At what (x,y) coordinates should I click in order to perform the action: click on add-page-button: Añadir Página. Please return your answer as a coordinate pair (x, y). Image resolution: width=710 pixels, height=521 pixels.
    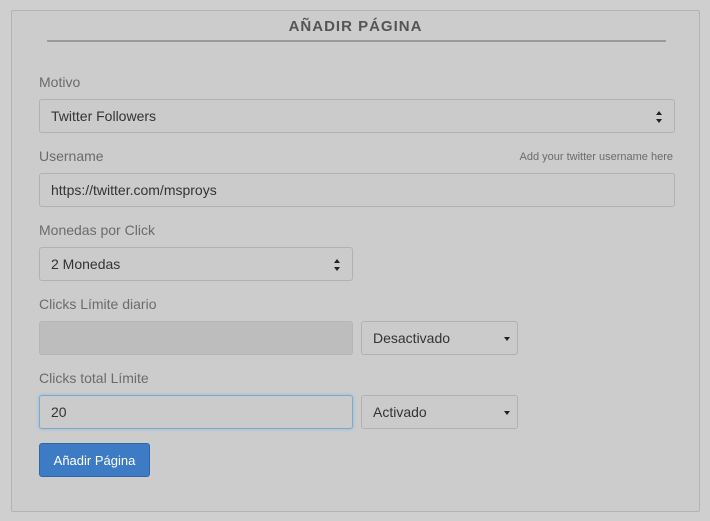
    Looking at the image, I should click on (94, 460).